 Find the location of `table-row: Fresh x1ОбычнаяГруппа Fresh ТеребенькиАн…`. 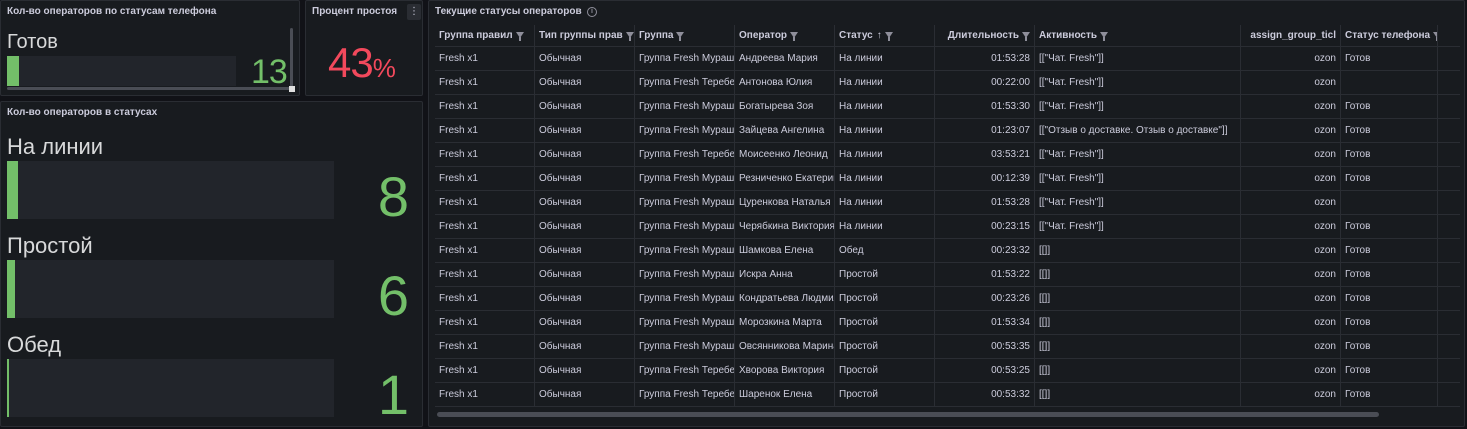

table-row: Fresh x1ОбычнаяГруппа Fresh ТеребенькиАн… is located at coordinates (947, 83).